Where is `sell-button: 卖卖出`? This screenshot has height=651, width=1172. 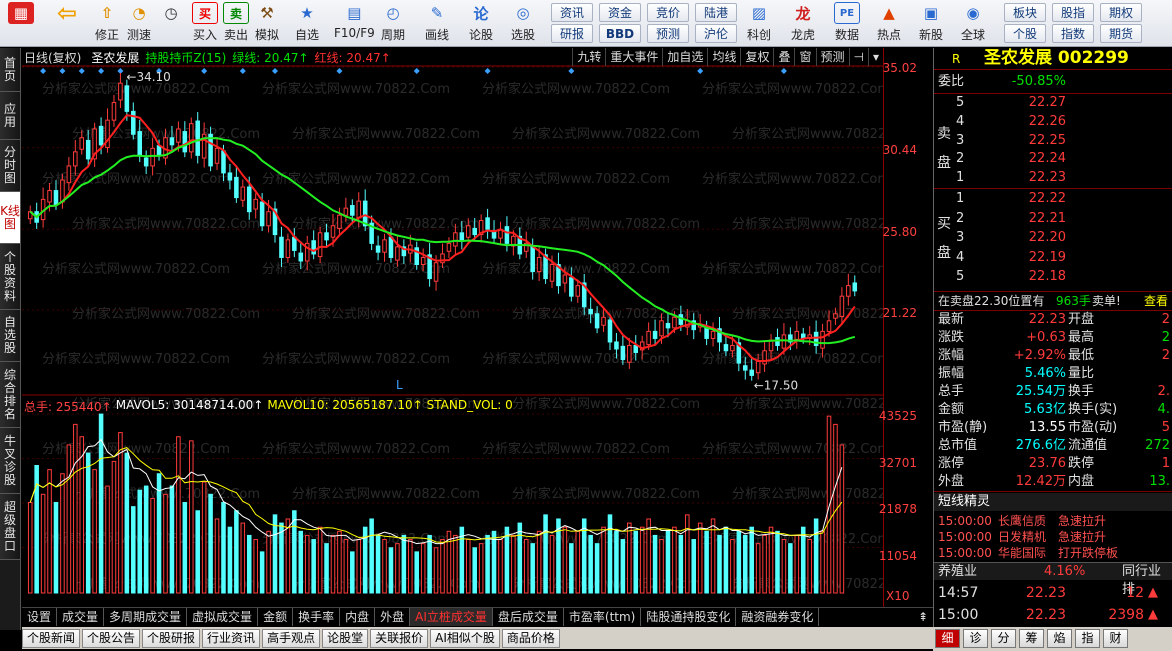 sell-button: 卖卖出 is located at coordinates (236, 23).